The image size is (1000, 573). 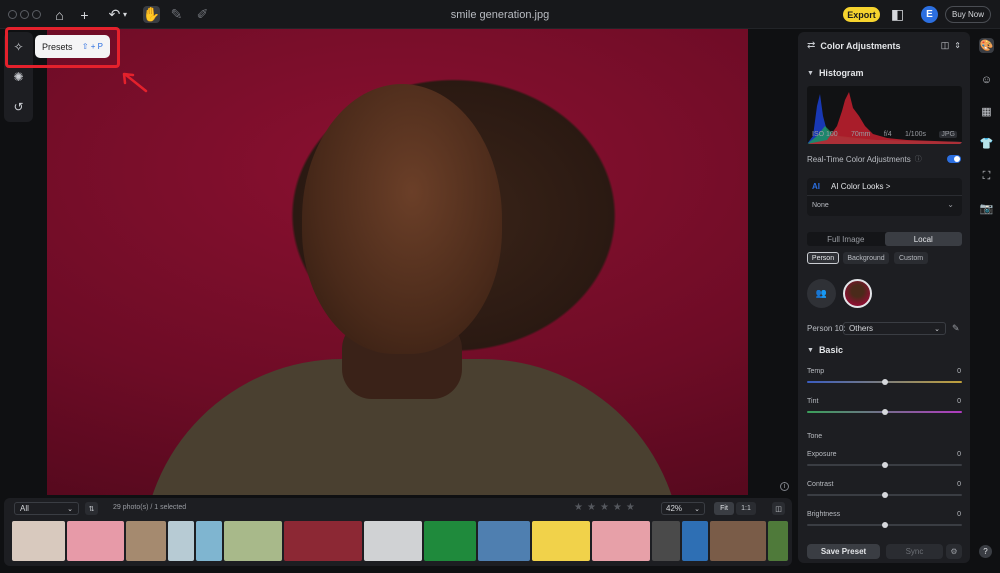 I want to click on person-select-value: Others, so click(x=861, y=328).